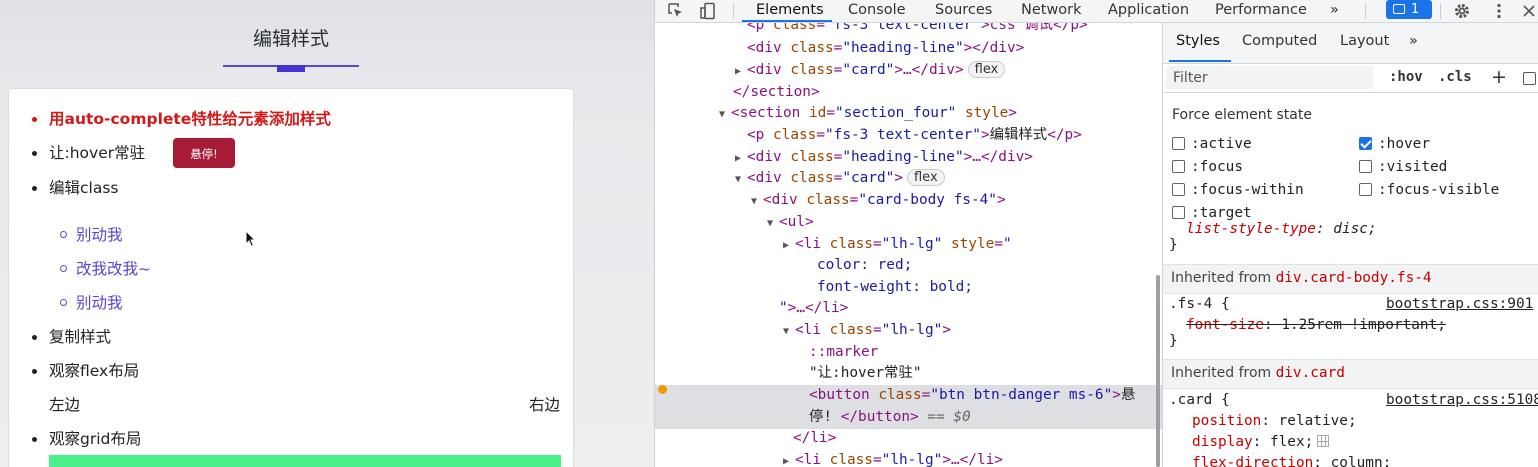 The image size is (1538, 467). I want to click on sub-list-item-label: 改我改我~, so click(113, 269).